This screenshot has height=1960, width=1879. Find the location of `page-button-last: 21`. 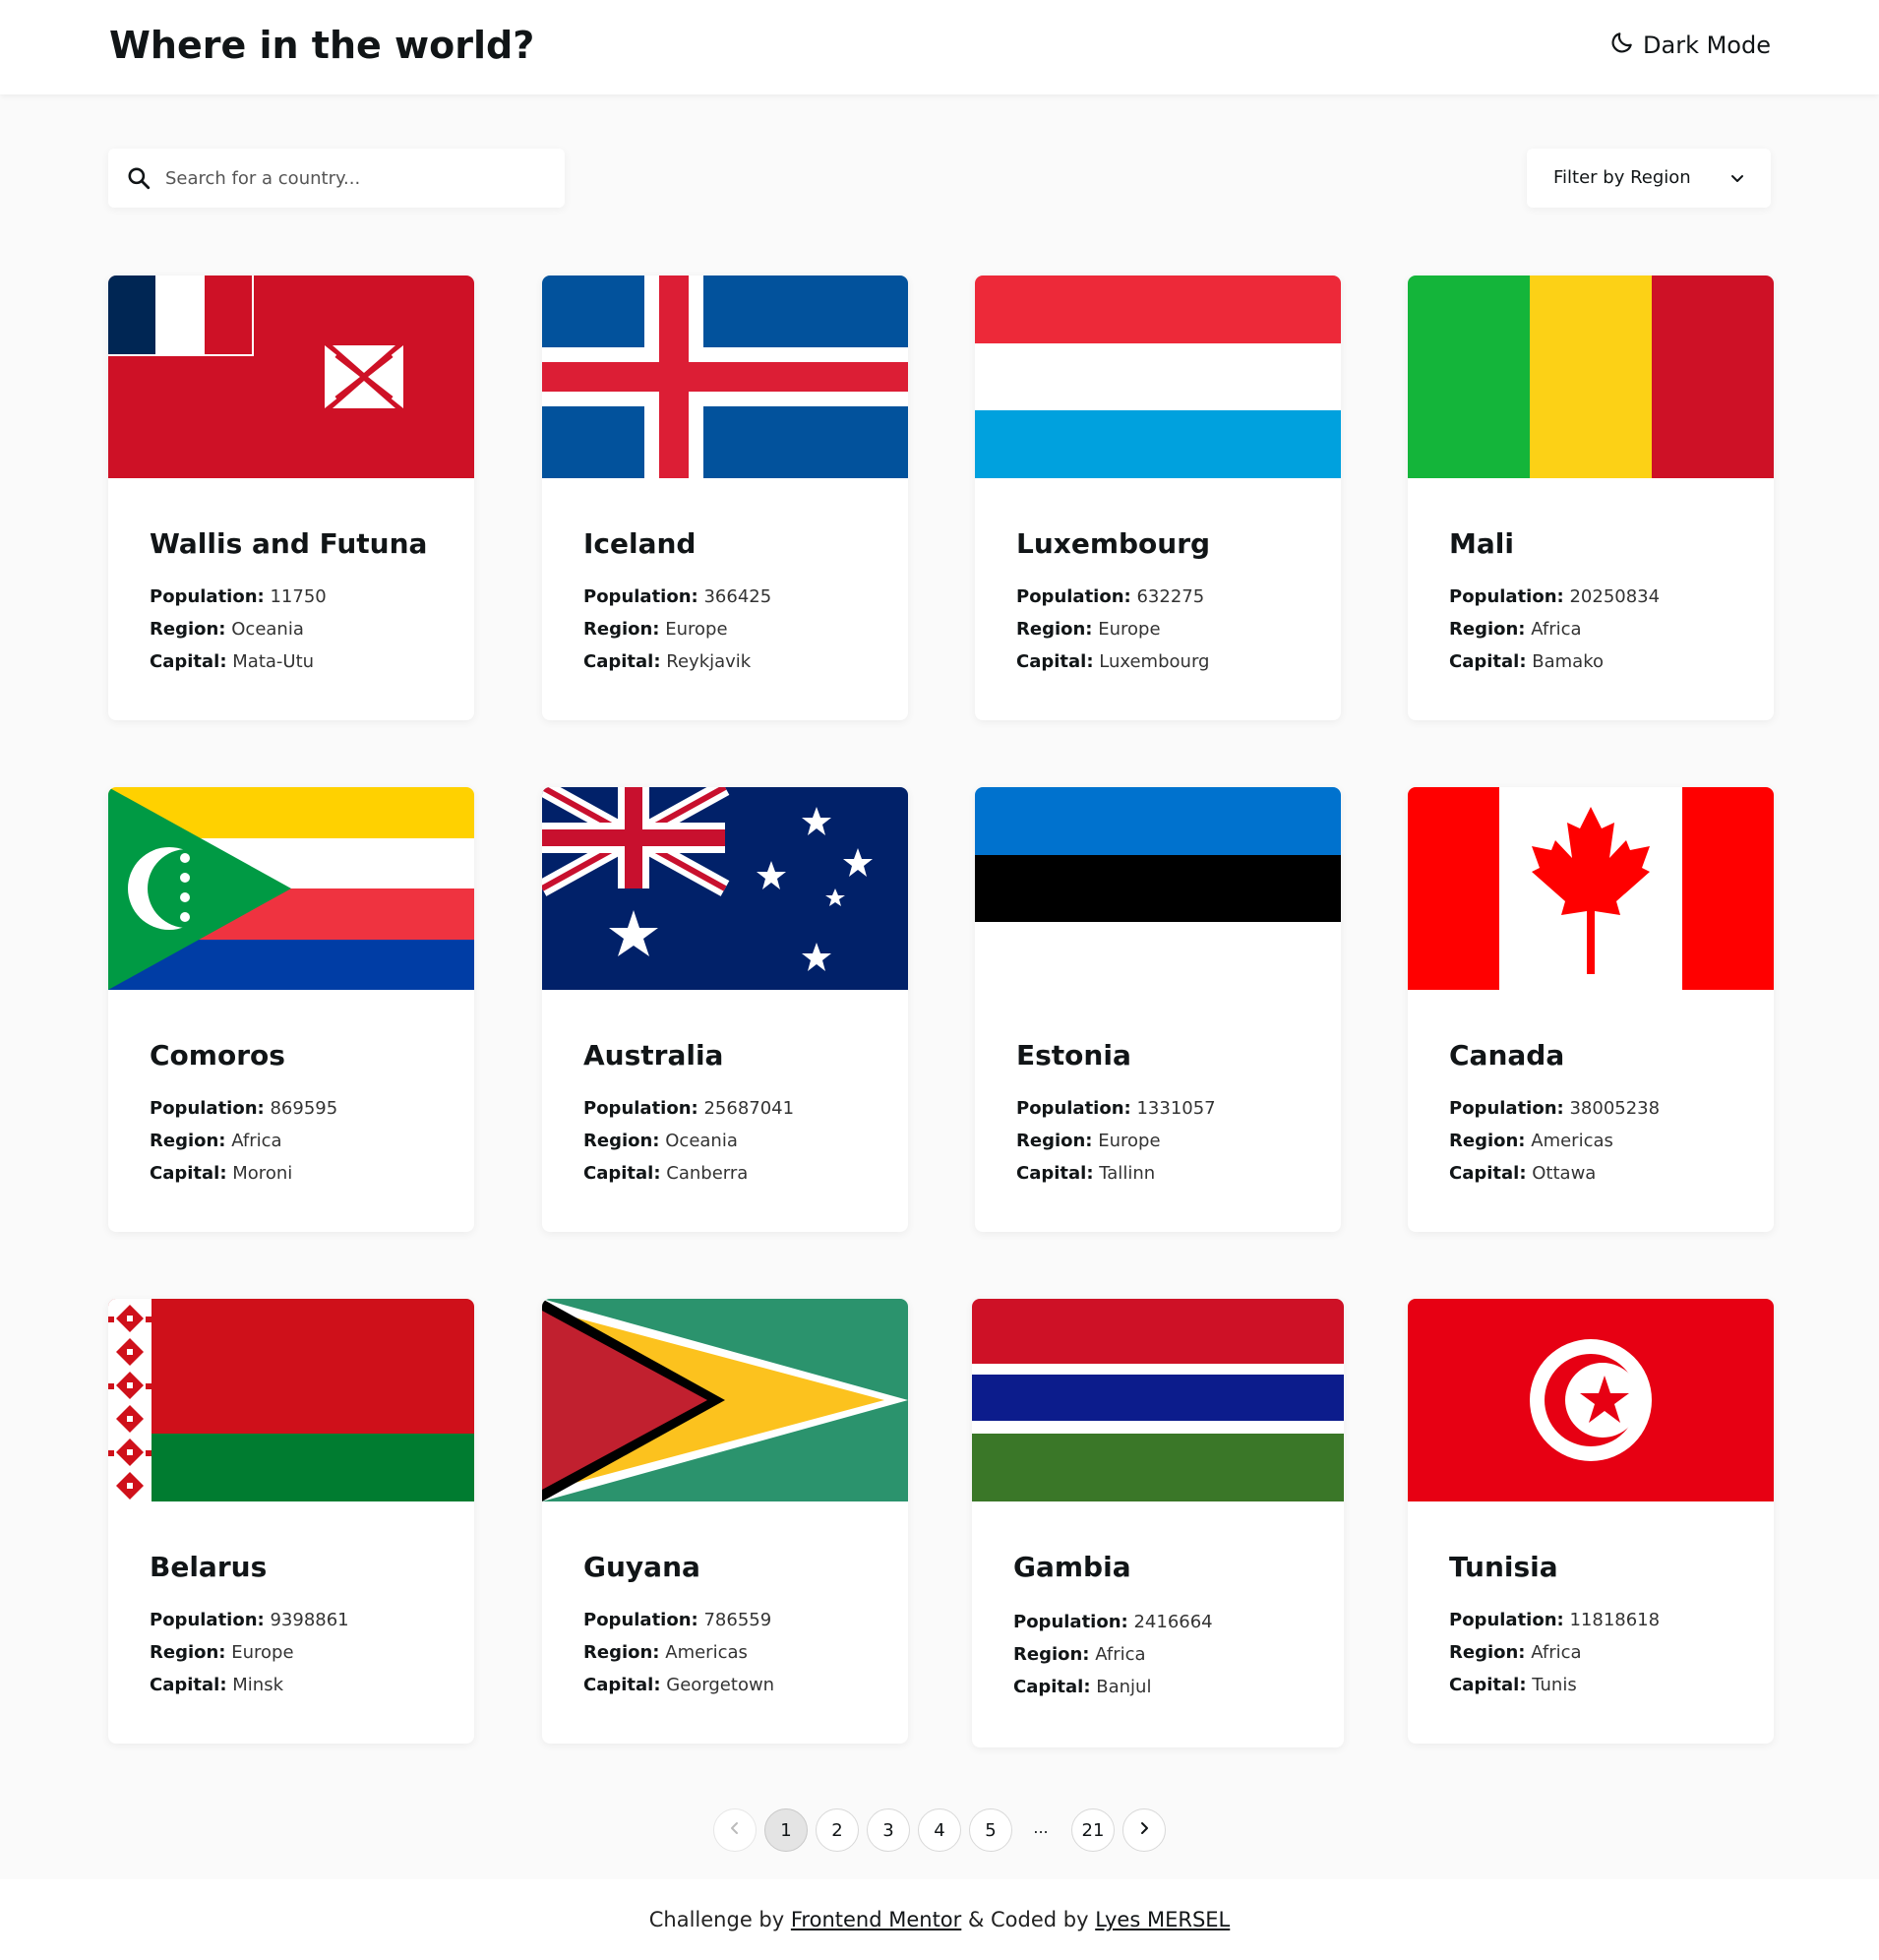

page-button-last: 21 is located at coordinates (1093, 1830).